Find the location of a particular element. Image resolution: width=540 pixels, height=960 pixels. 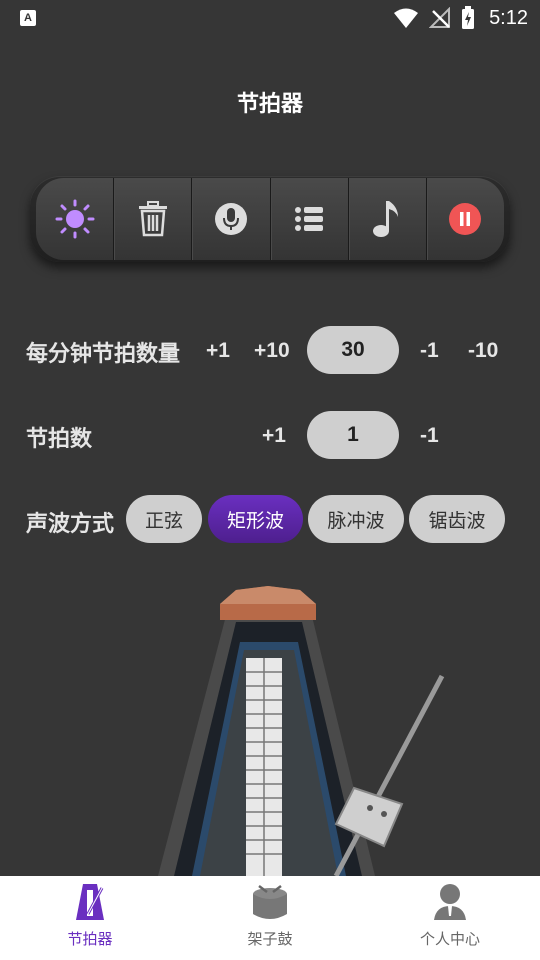

nav-label-profile: 个人中心 is located at coordinates (449, 939).